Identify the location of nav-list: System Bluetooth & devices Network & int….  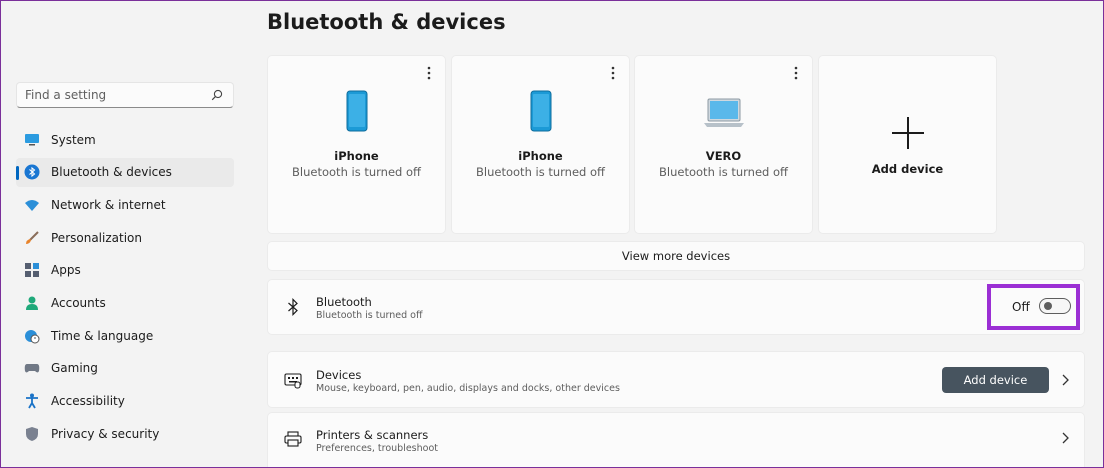
(125, 288).